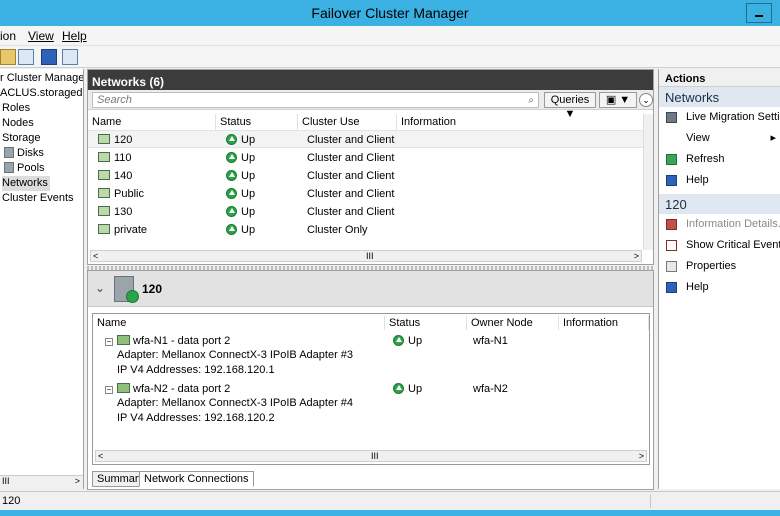 This screenshot has height=516, width=780. I want to click on title-bar: Failover Cluster Manager, so click(390, 13).